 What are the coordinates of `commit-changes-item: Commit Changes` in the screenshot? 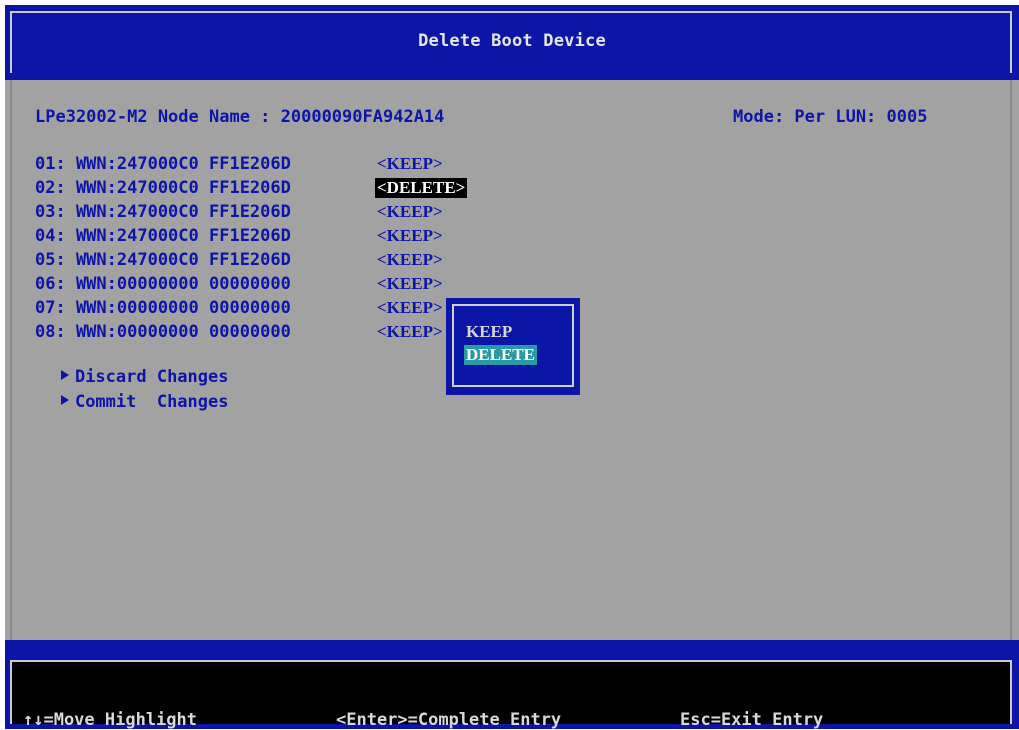 It's located at (124, 402).